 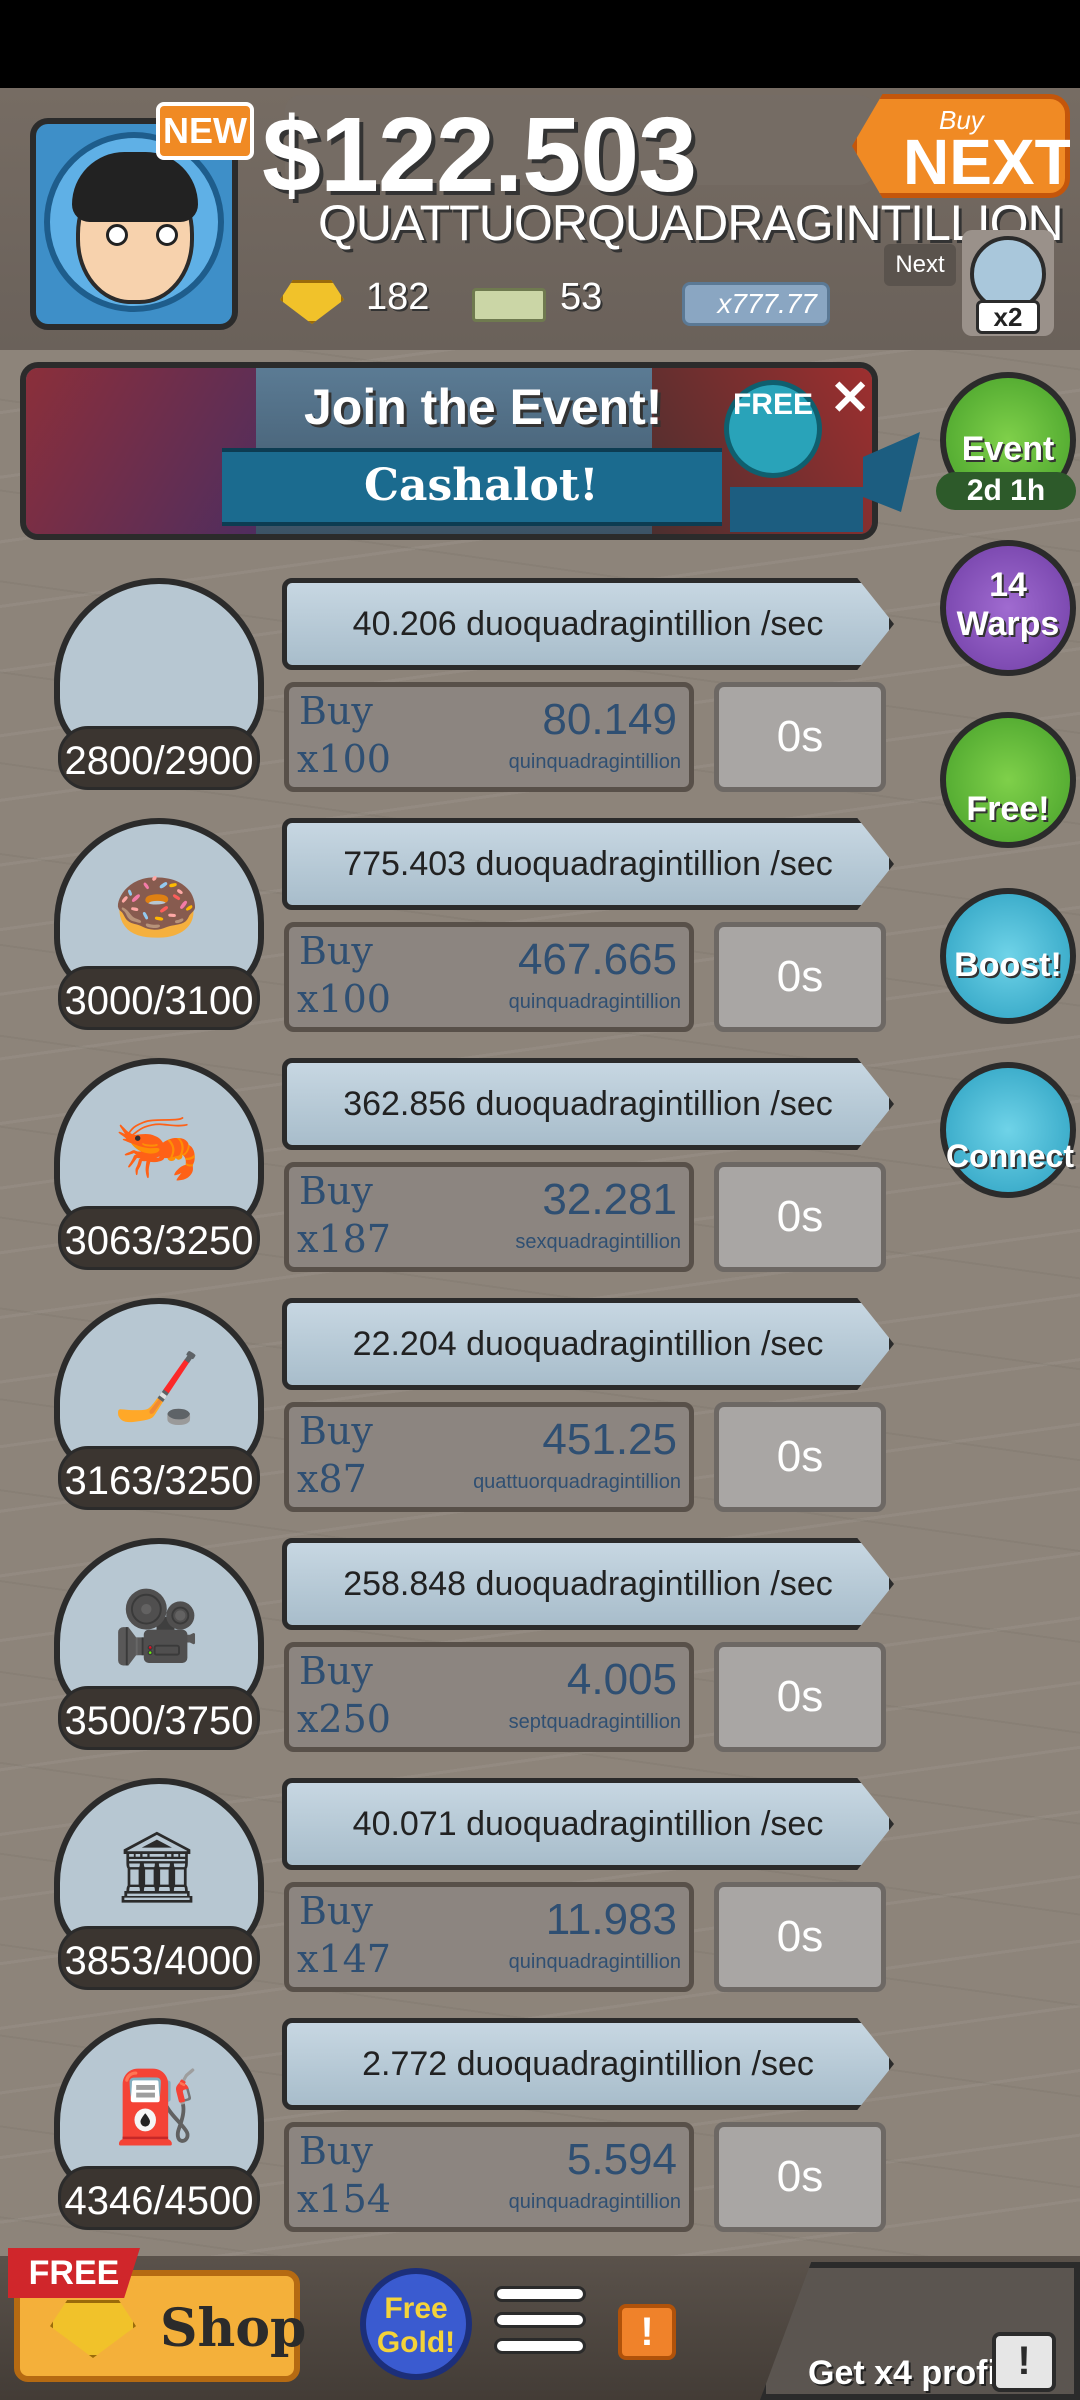 I want to click on buy-next-button: Buy NEXT, so click(x=961, y=146).